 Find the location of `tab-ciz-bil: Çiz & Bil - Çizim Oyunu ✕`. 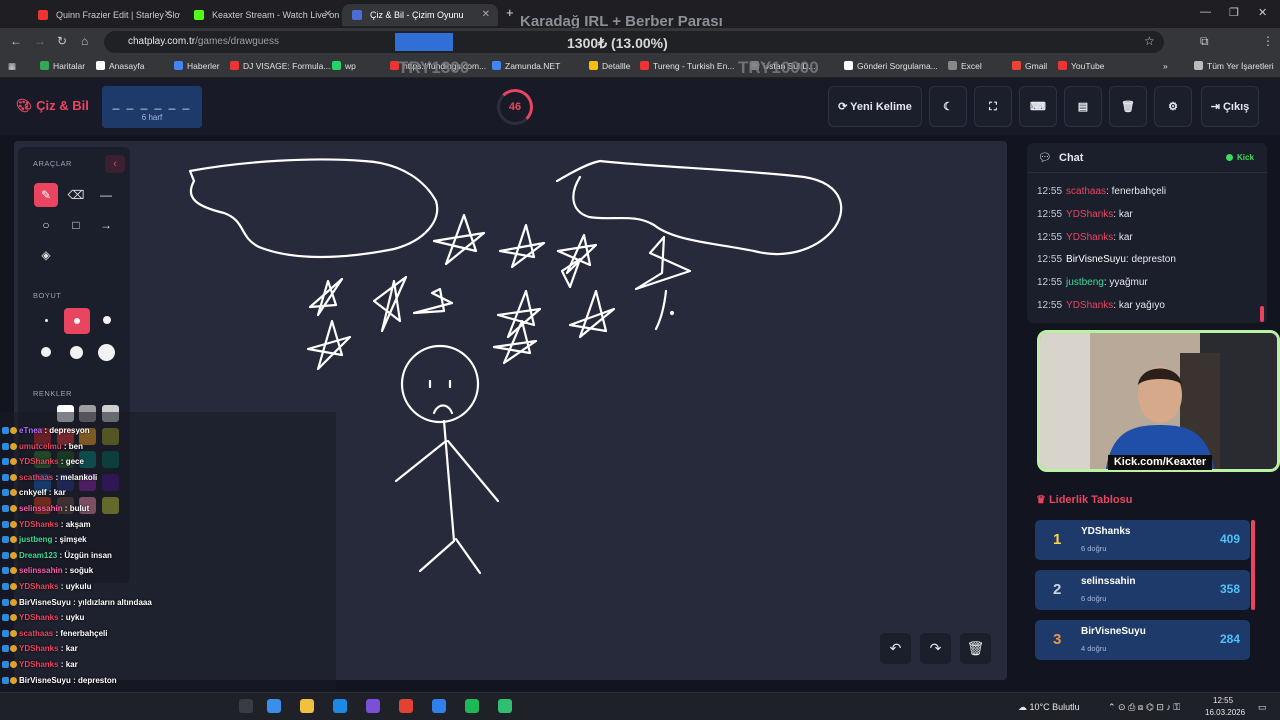

tab-ciz-bil: Çiz & Bil - Çizim Oyunu ✕ is located at coordinates (420, 15).